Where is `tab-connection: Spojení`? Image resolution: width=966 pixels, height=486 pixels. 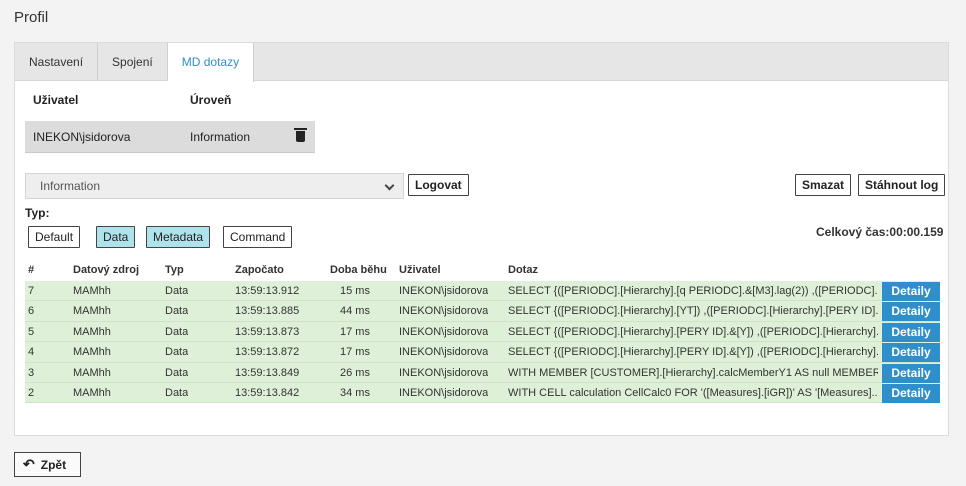
tab-connection: Spojení is located at coordinates (133, 61).